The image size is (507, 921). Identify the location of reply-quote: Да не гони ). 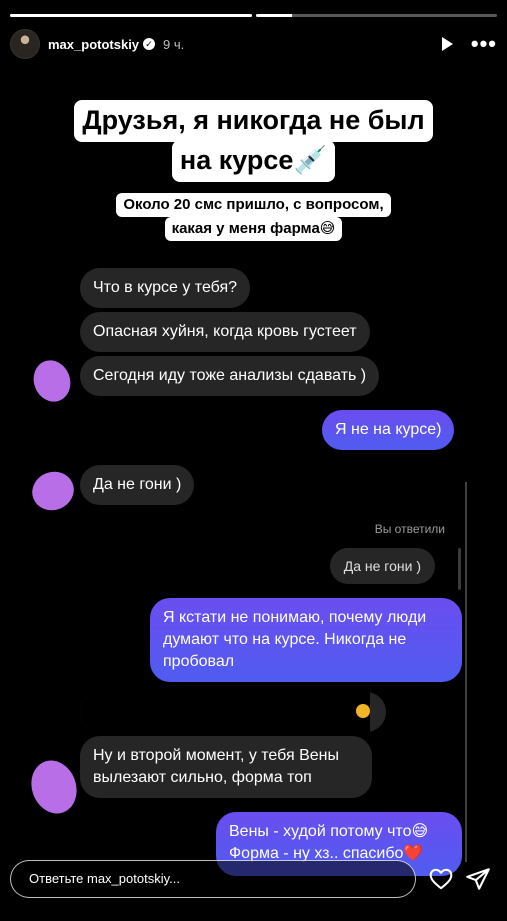
(382, 566).